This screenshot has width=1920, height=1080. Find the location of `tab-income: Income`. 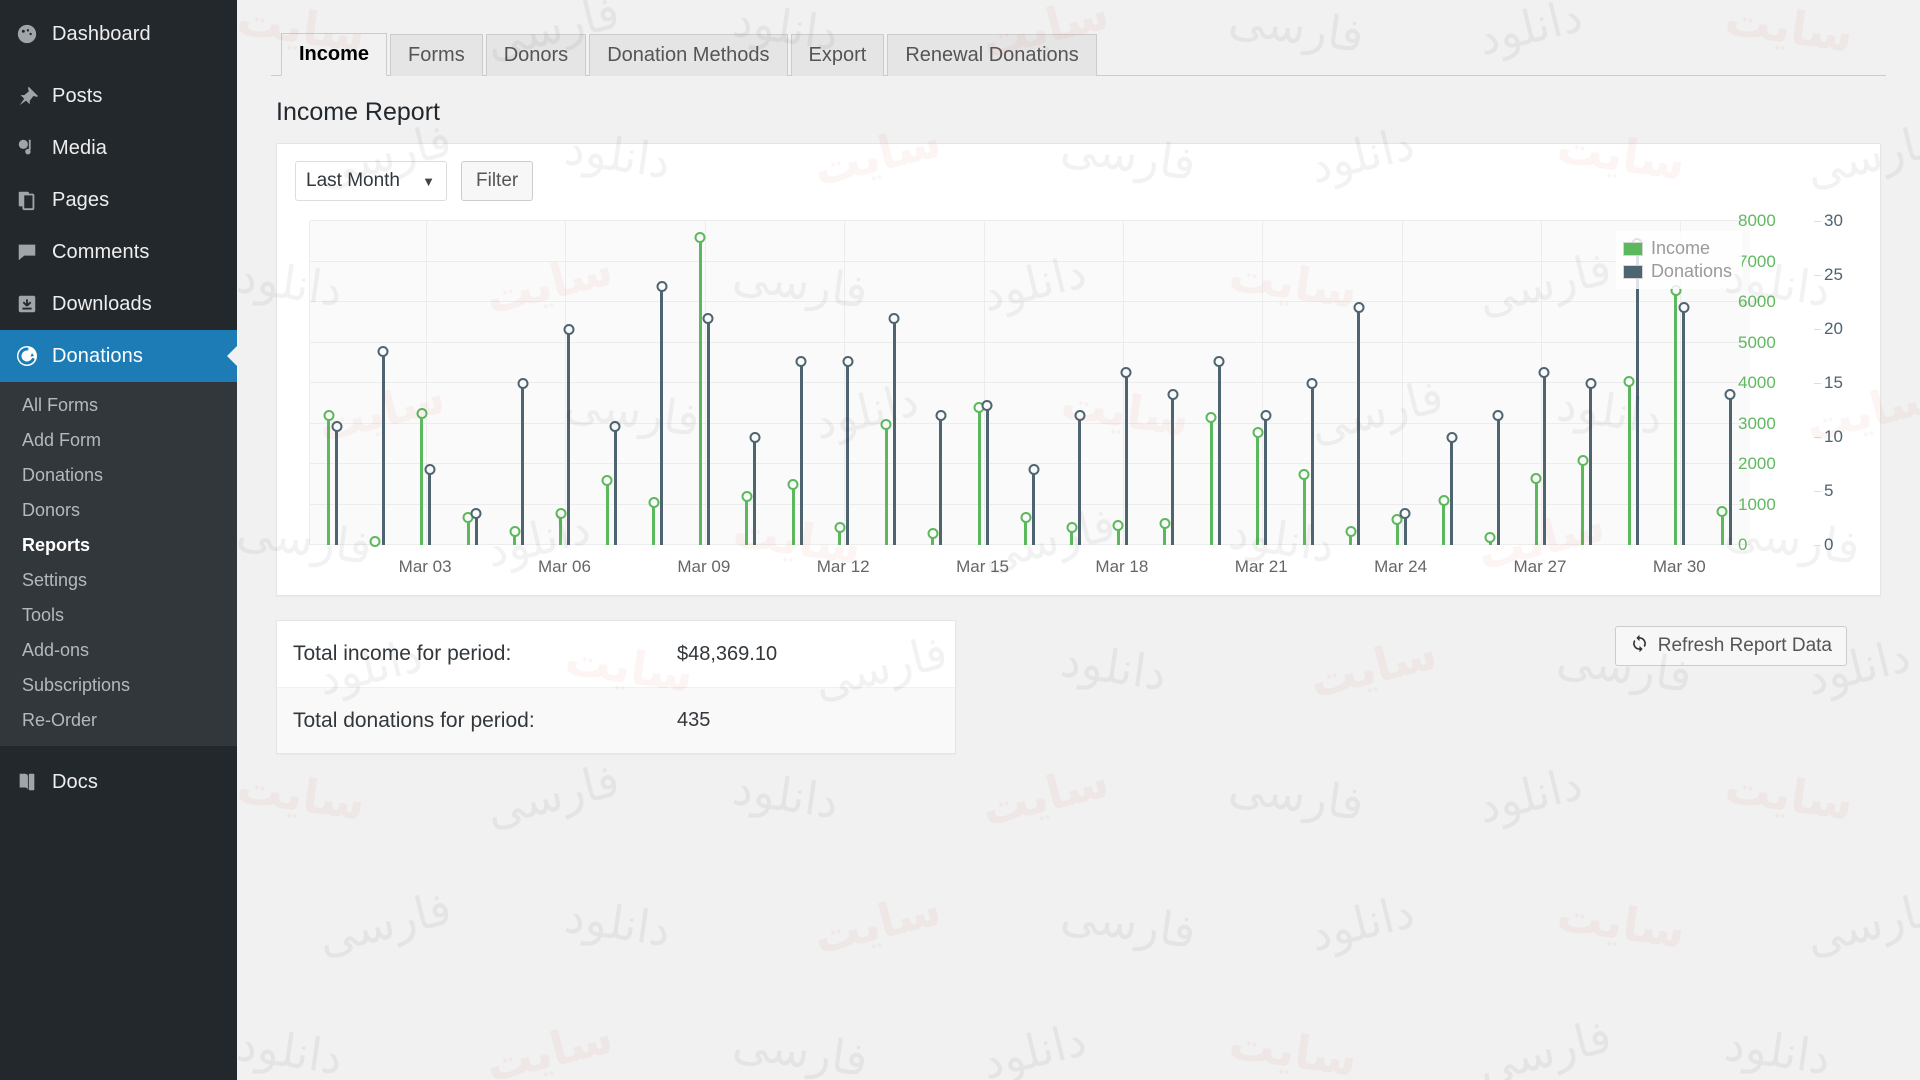

tab-income: Income is located at coordinates (334, 54).